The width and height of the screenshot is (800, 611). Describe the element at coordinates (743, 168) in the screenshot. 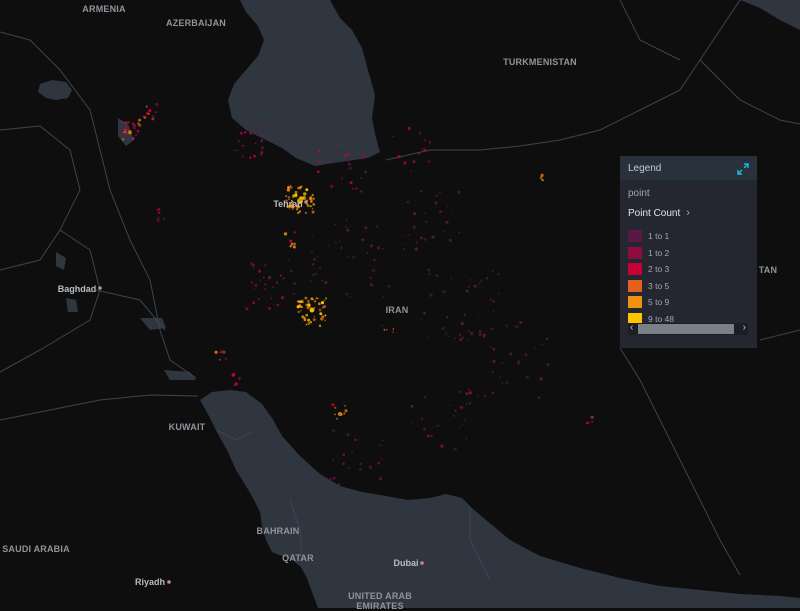

I see `collapse-arrows-icon` at that location.